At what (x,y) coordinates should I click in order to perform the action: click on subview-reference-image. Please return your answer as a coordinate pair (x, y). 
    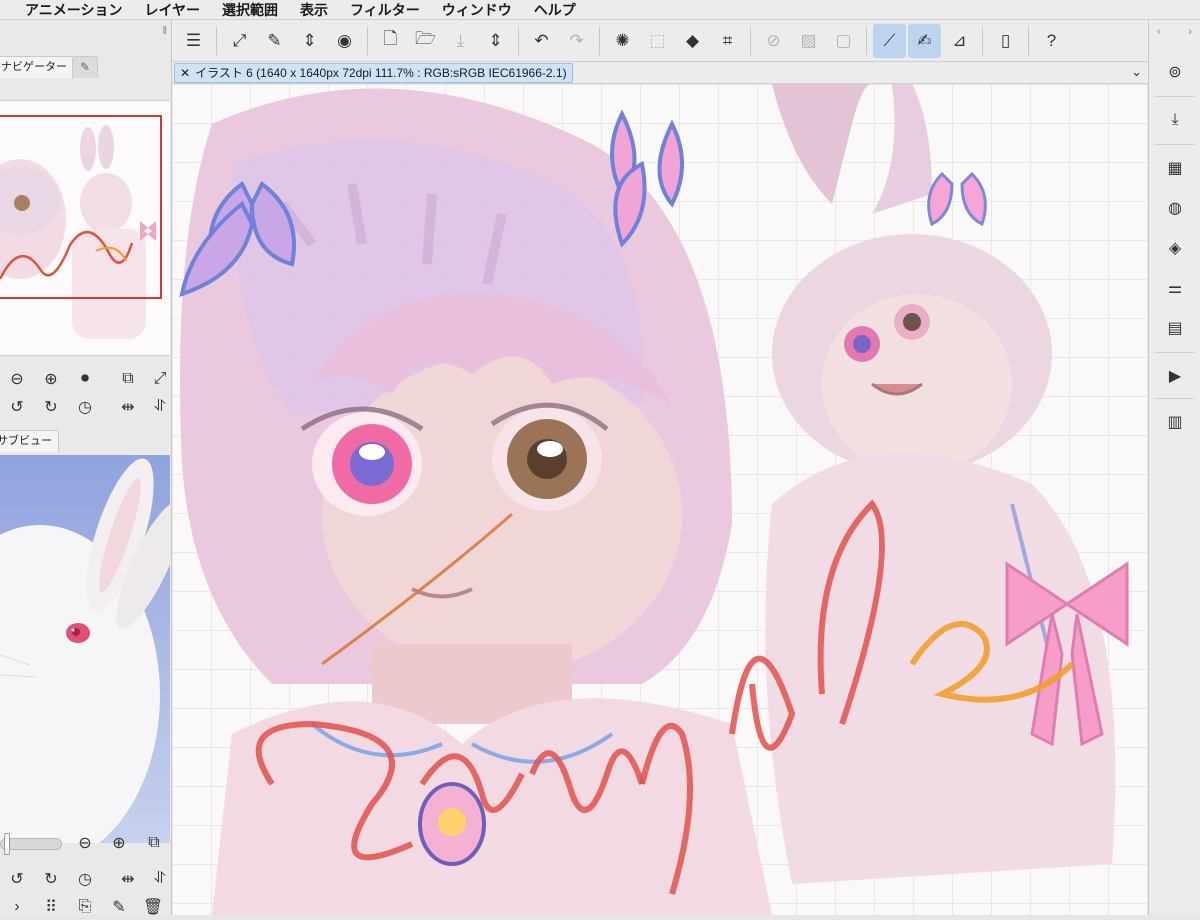
    Looking at the image, I should click on (85, 649).